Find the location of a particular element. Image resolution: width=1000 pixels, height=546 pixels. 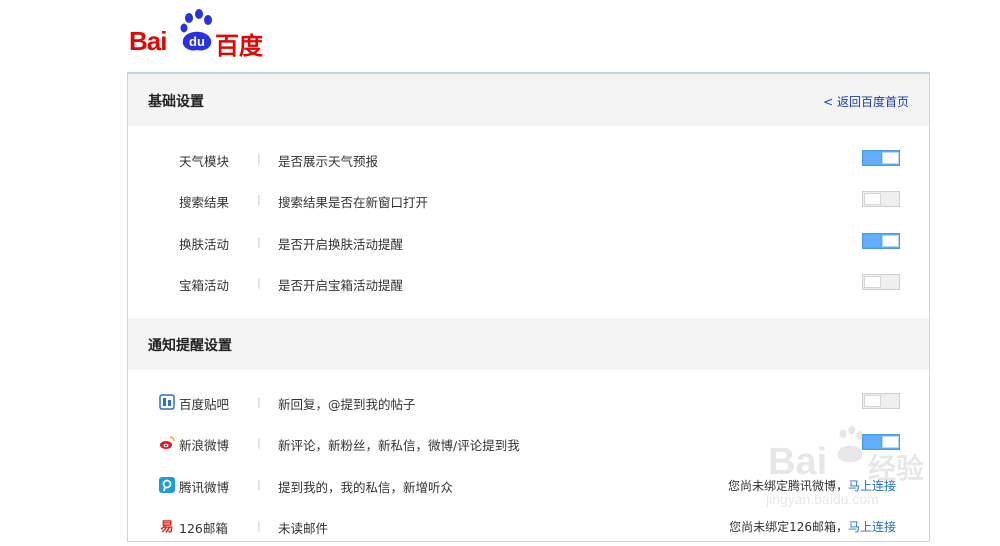

section-header-basic: 基础设置 < 返回百度首页 is located at coordinates (528, 100).